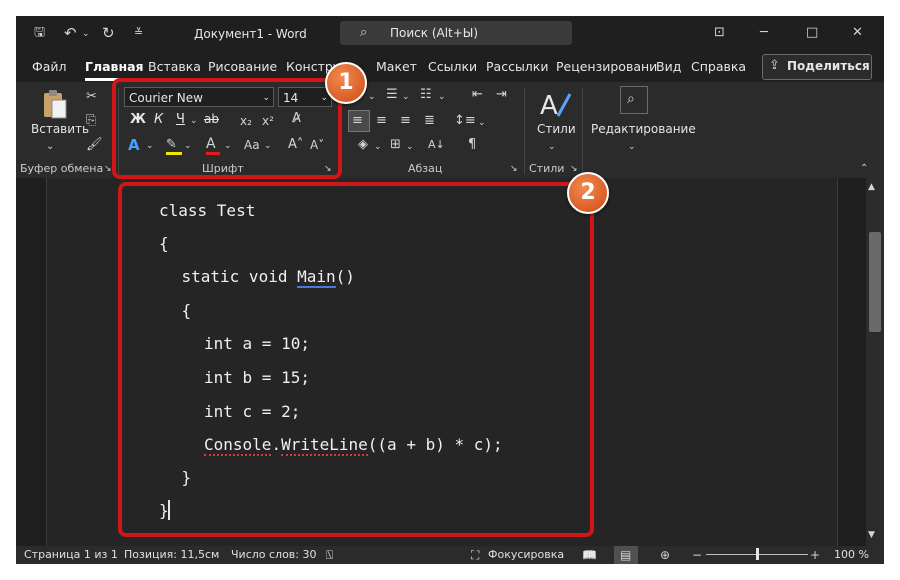  What do you see at coordinates (395, 145) in the screenshot?
I see `borders-icon: ⊞` at bounding box center [395, 145].